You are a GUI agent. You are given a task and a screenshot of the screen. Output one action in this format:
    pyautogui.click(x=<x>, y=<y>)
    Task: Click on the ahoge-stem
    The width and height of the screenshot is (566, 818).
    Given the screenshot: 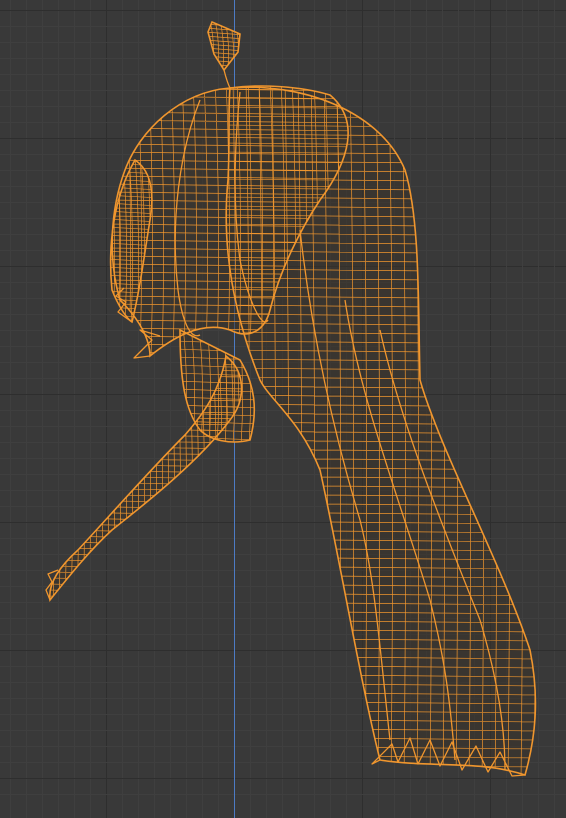 What is the action you would take?
    pyautogui.click(x=227, y=79)
    